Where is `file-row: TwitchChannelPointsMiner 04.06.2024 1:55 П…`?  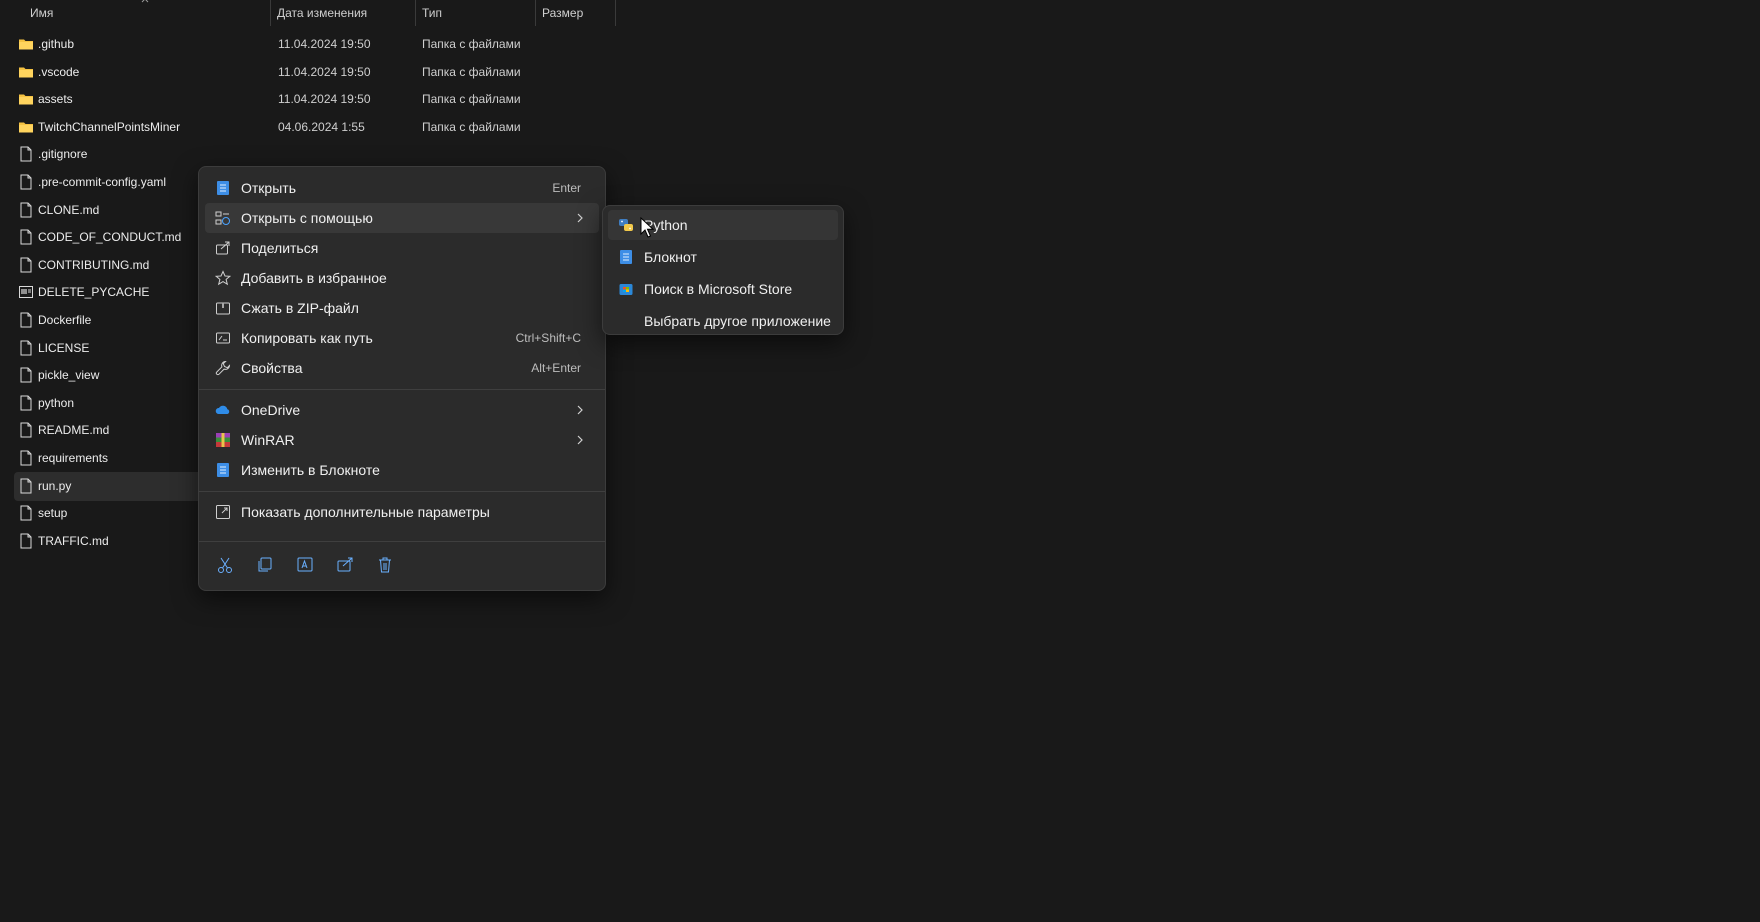 file-row: TwitchChannelPointsMiner 04.06.2024 1:55 П… is located at coordinates (310, 127).